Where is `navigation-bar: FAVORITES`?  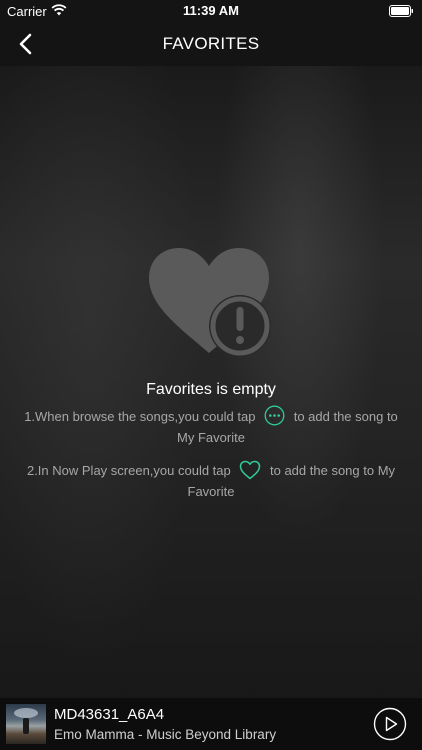
navigation-bar: FAVORITES is located at coordinates (211, 44).